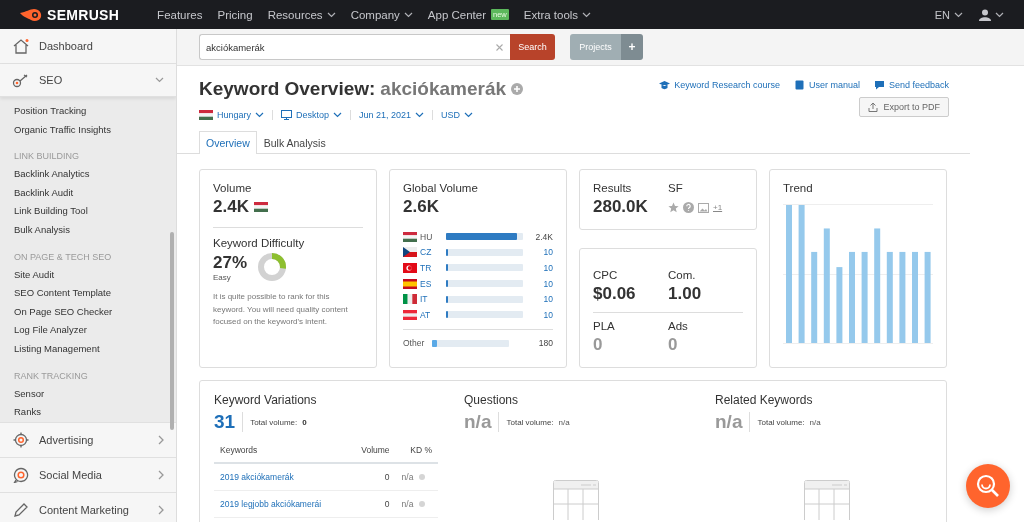 This screenshot has height=522, width=1024. Describe the element at coordinates (84, 509) in the screenshot. I see `menu-item-label: Content Marketing` at that location.